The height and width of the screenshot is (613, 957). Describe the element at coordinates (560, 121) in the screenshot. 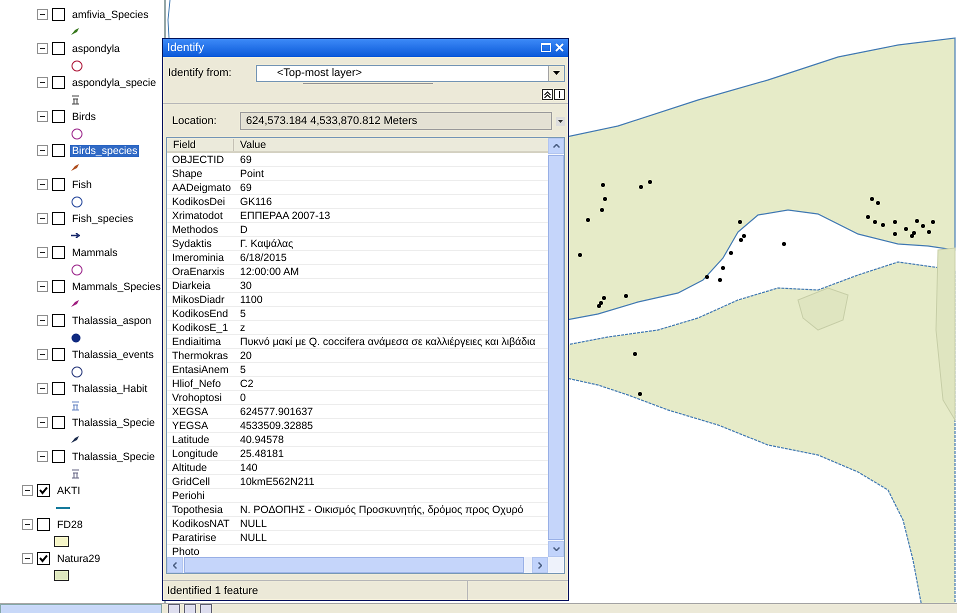

I see `dropdown-arrow-icon` at that location.